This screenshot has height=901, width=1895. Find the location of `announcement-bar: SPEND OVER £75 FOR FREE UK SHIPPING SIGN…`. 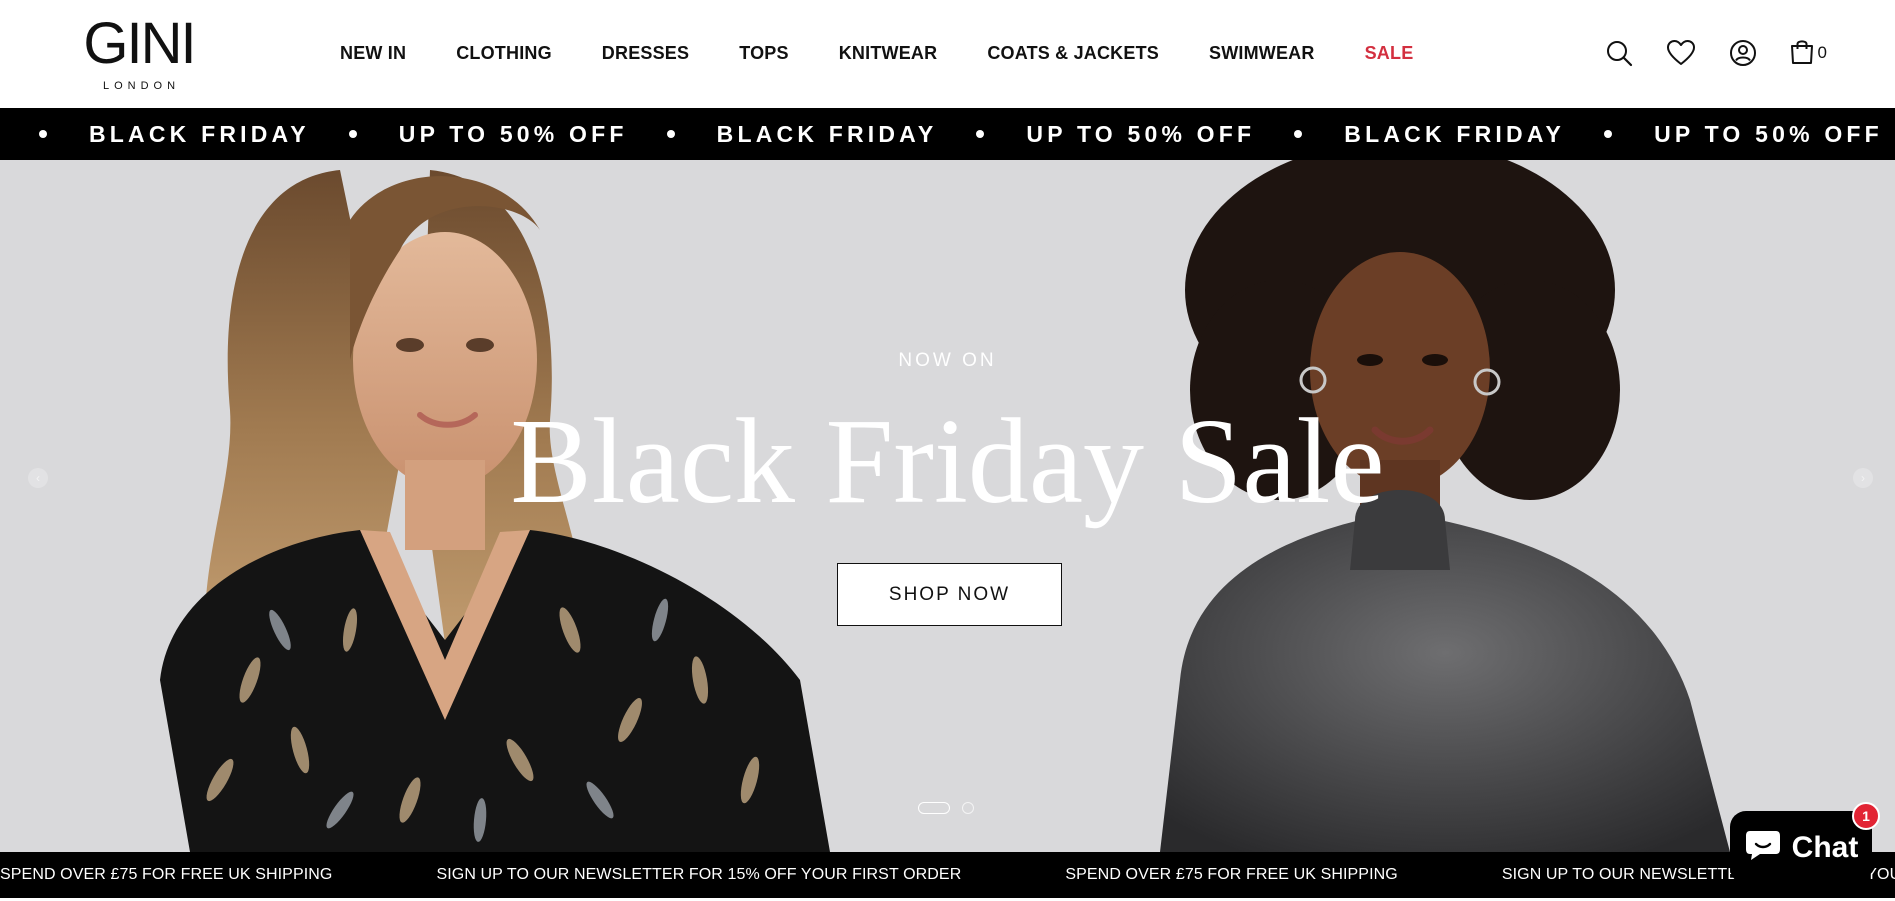

announcement-bar: SPEND OVER £75 FOR FREE UK SHIPPING SIGN… is located at coordinates (947, 875).